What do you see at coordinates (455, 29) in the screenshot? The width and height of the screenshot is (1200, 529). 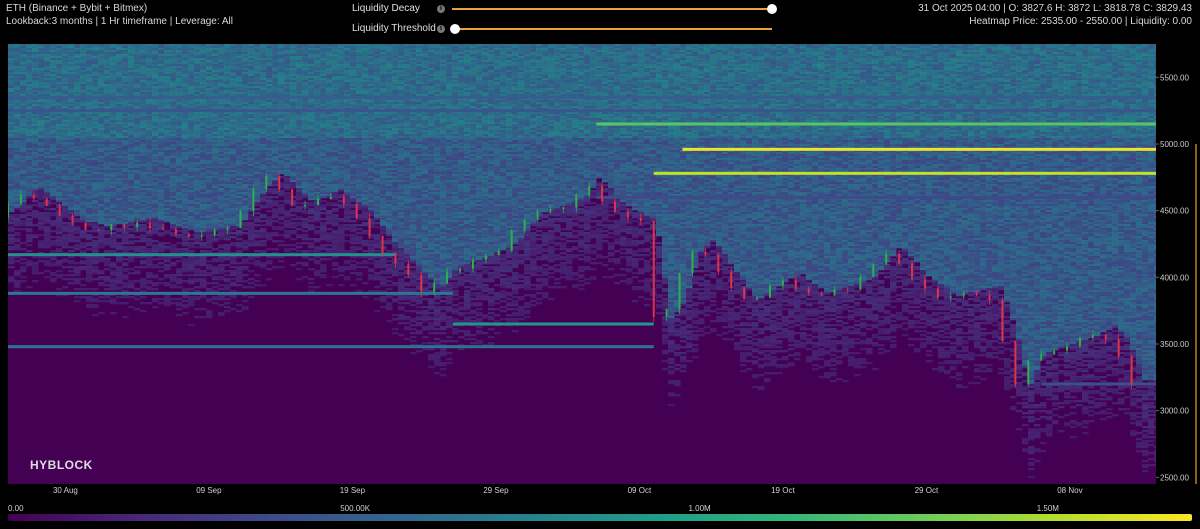 I see `liquidity-threshold-knob` at bounding box center [455, 29].